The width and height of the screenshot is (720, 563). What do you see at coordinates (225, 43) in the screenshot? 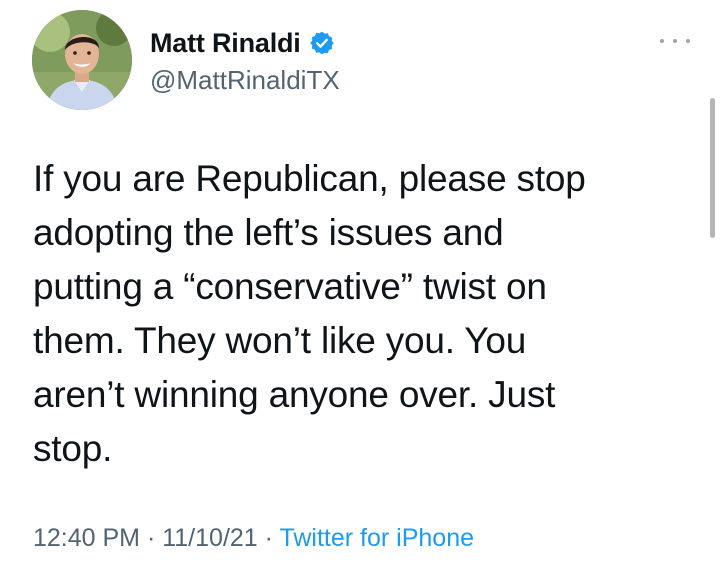
I see `display-name: Matt Rinaldi` at bounding box center [225, 43].